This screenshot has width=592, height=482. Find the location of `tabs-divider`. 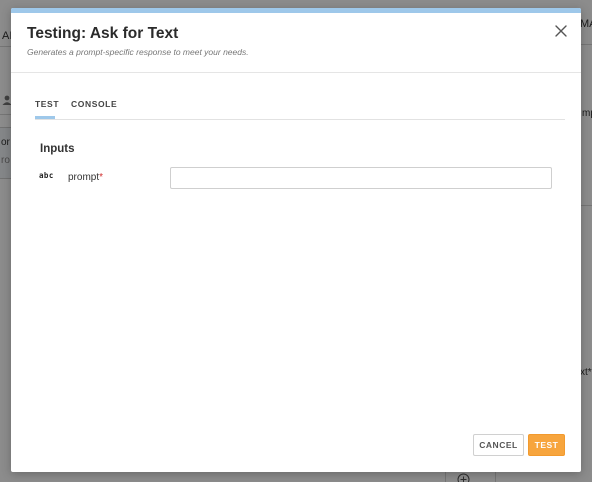

tabs-divider is located at coordinates (300, 119).